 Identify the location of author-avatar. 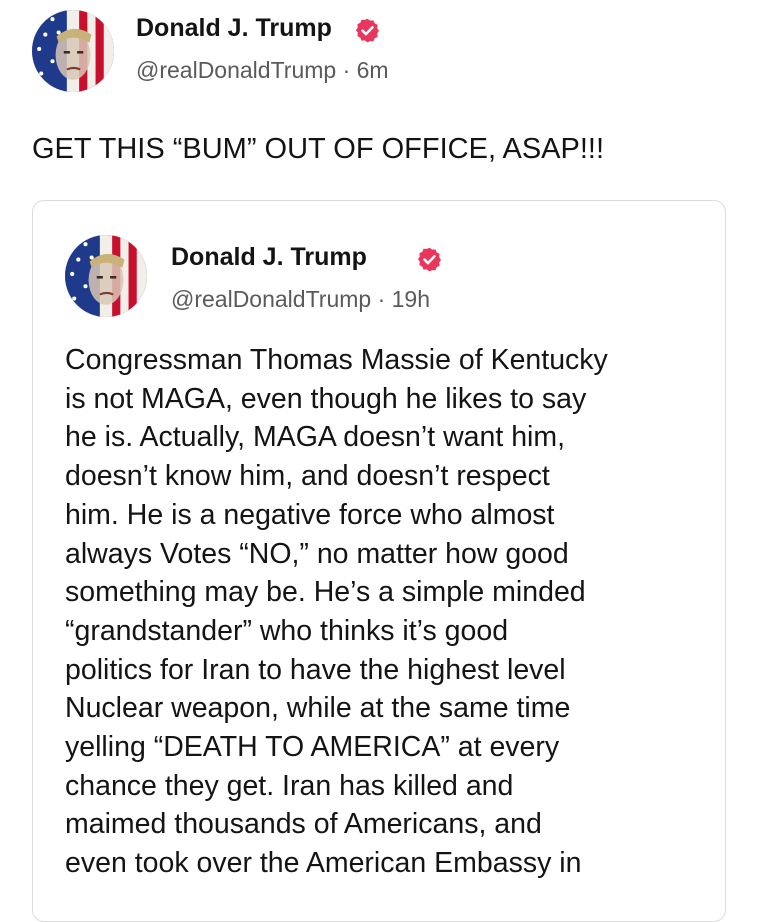
(73, 51).